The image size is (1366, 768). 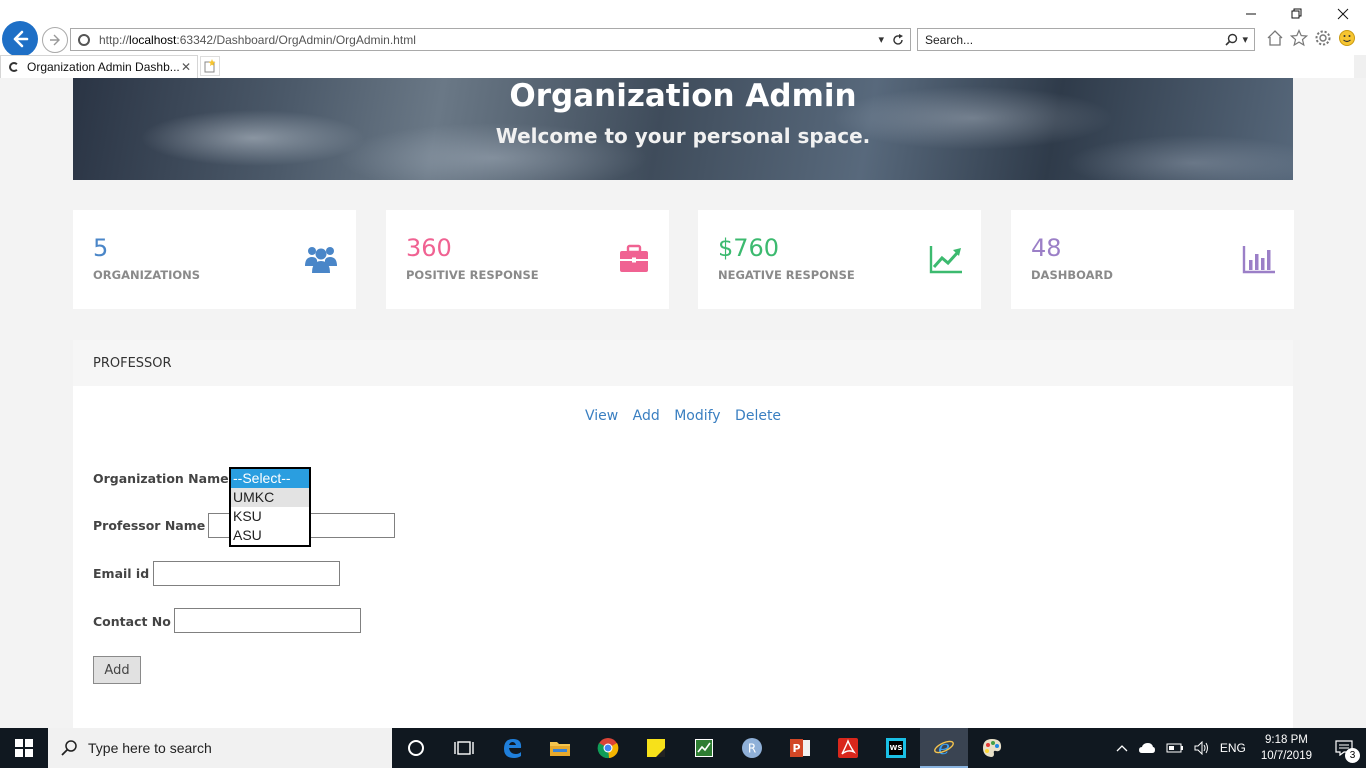 What do you see at coordinates (84, 39) in the screenshot?
I see `page-icon` at bounding box center [84, 39].